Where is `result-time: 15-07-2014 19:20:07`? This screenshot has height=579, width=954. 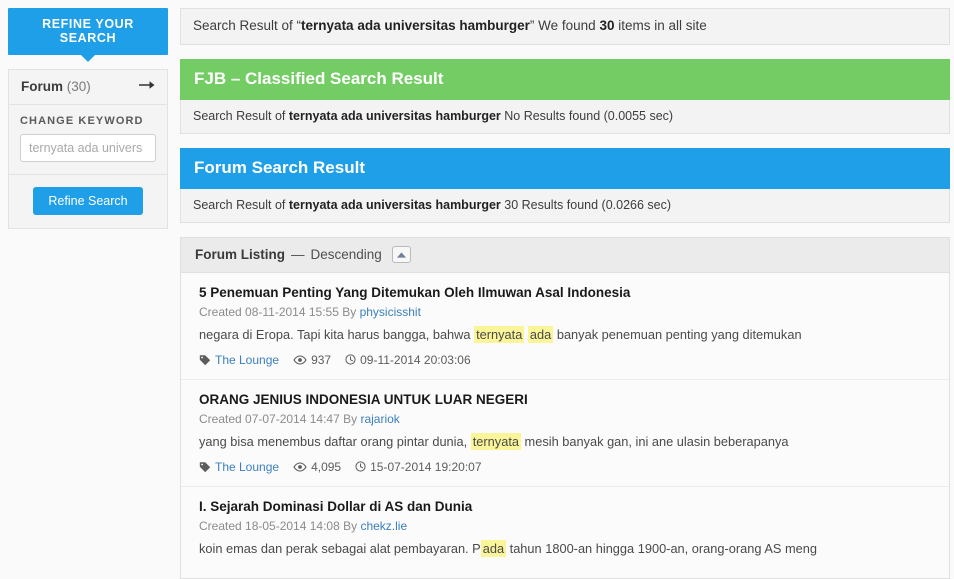 result-time: 15-07-2014 19:20:07 is located at coordinates (426, 466).